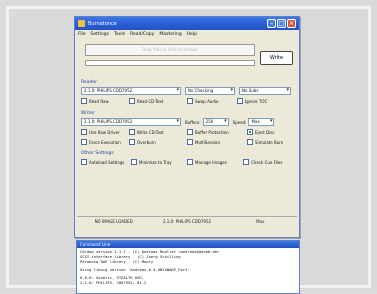 The height and width of the screenshot is (294, 377). I want to click on autoload-settings-checkbox: Autoload Settings, so click(106, 162).